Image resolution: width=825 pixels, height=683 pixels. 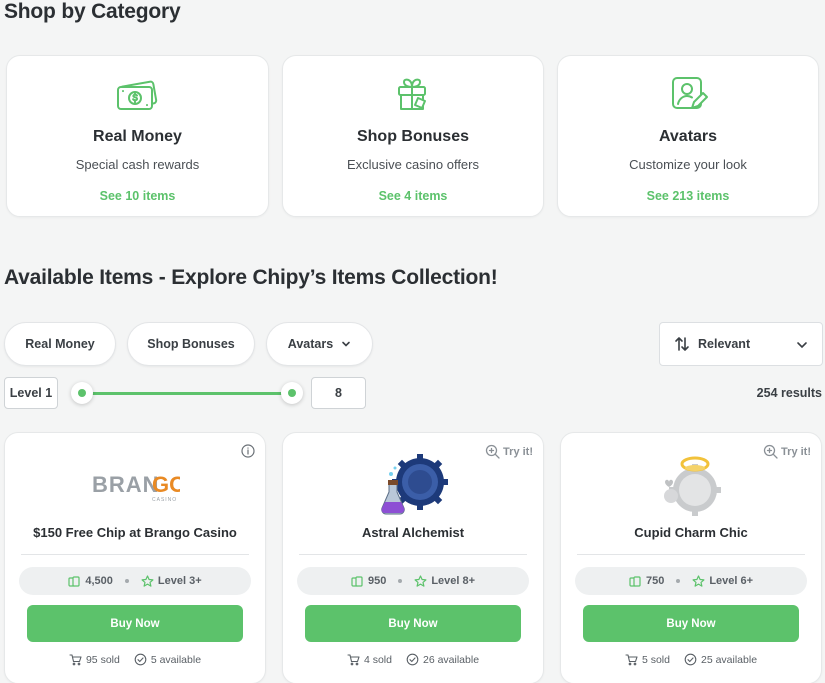 I want to click on see-items-link: See 213 items, so click(x=688, y=196).